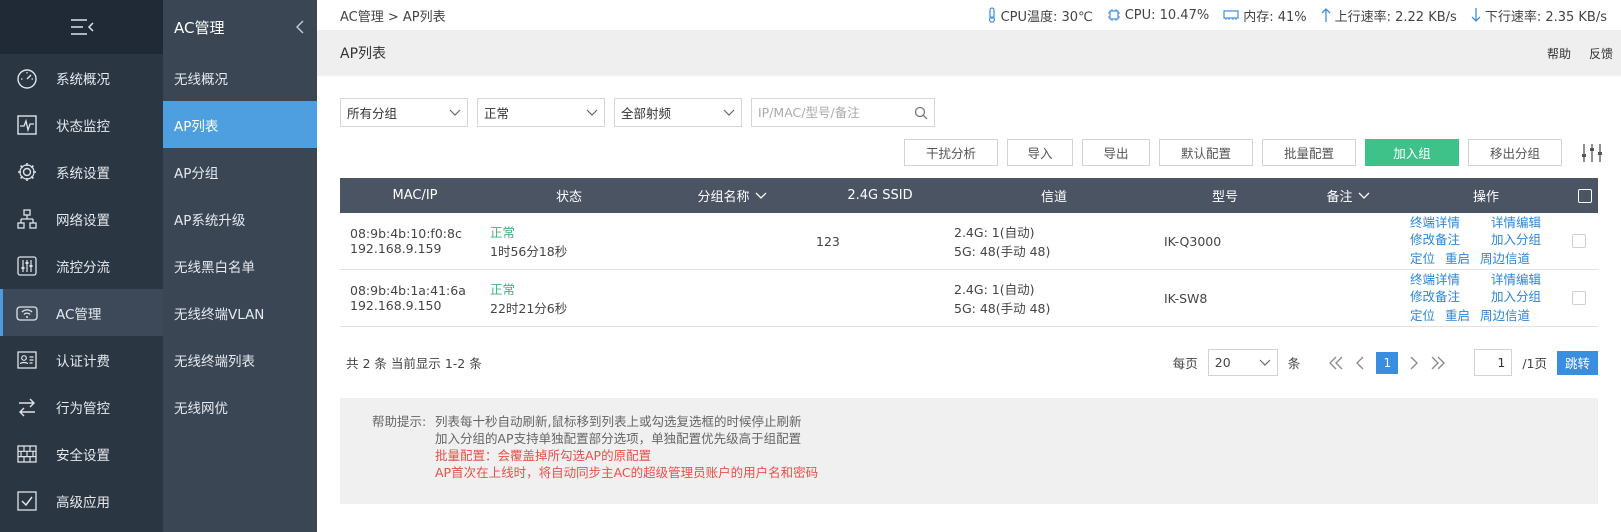 Image resolution: width=1621 pixels, height=532 pixels. Describe the element at coordinates (1206, 152) in the screenshot. I see `default-config-button: 默认配置` at that location.